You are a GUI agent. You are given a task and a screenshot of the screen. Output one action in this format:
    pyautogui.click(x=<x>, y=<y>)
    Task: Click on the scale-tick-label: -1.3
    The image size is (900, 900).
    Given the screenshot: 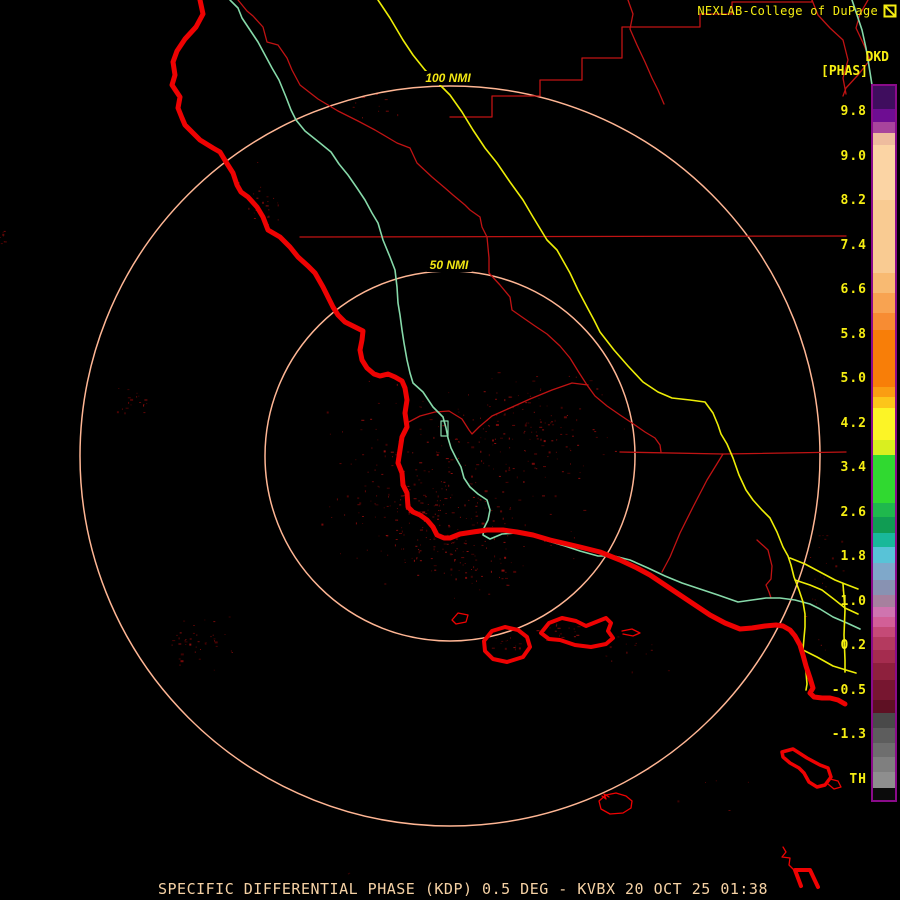 What is the action you would take?
    pyautogui.click(x=849, y=734)
    